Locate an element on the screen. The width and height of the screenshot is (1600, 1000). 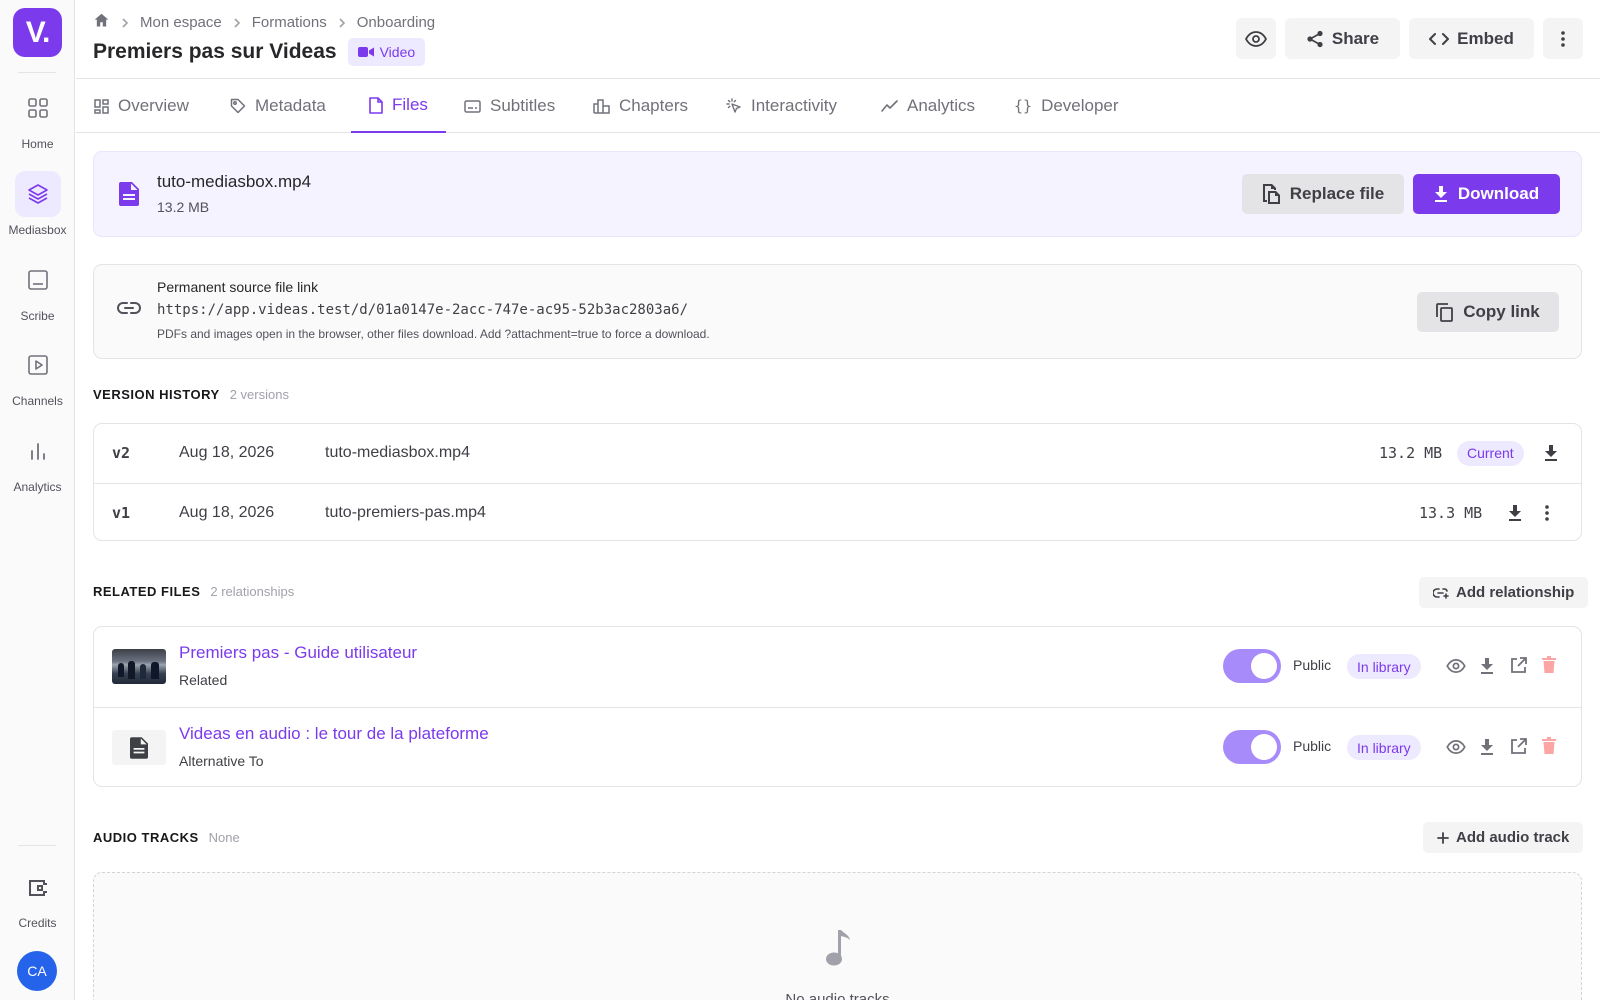
document-icon is located at coordinates (139, 747).